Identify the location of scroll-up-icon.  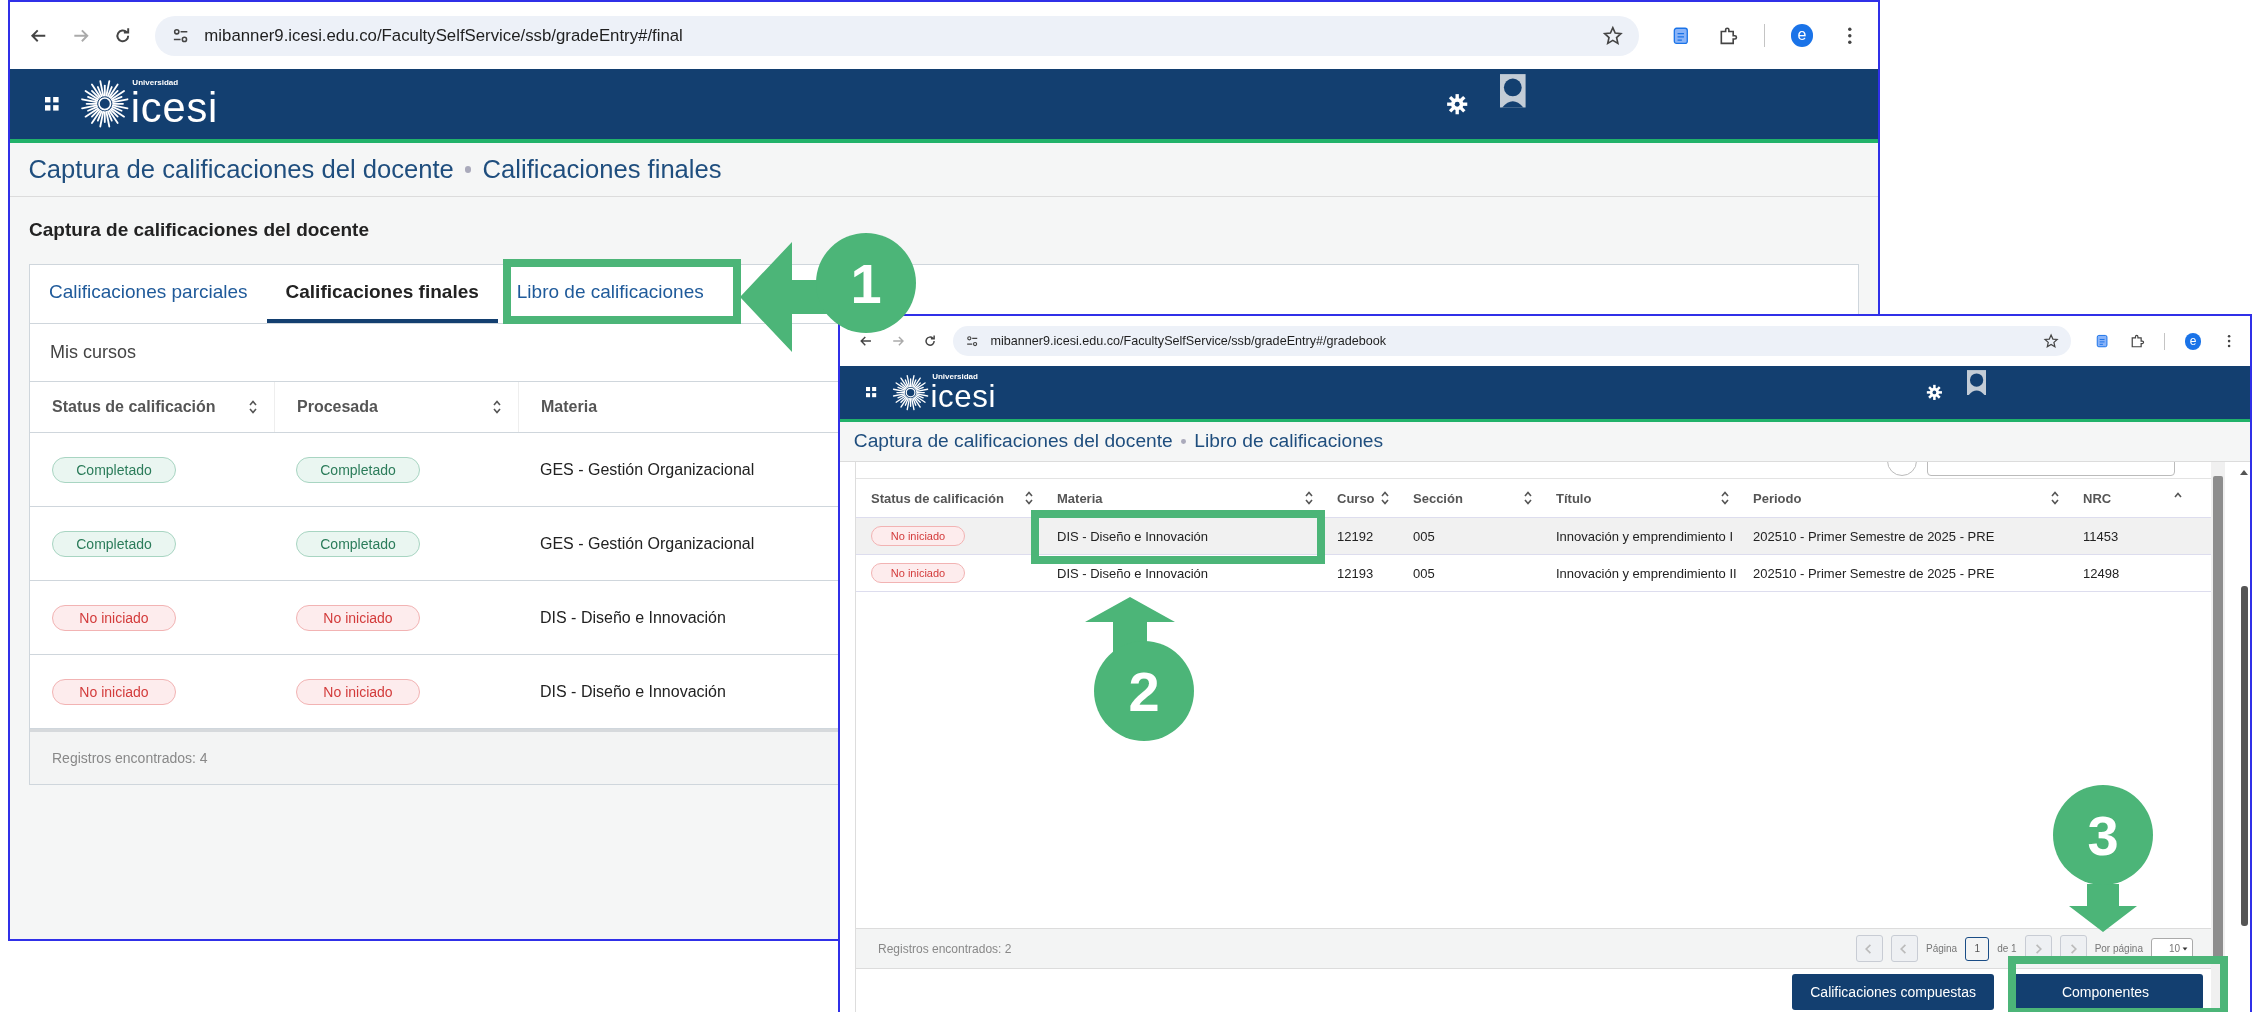
(2244, 472).